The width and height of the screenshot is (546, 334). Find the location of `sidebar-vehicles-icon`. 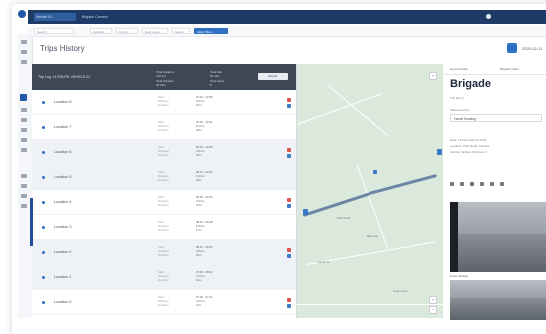

sidebar-vehicles-icon is located at coordinates (24, 150).